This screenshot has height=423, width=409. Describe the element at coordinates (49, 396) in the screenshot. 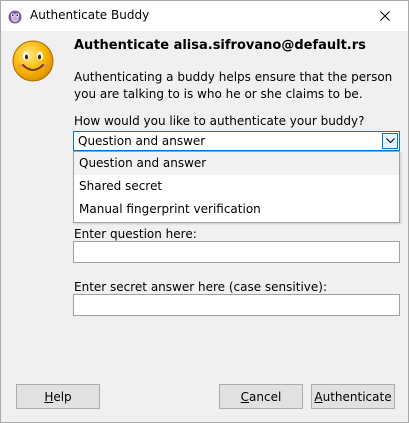

I see `help-mnemonic: H` at that location.